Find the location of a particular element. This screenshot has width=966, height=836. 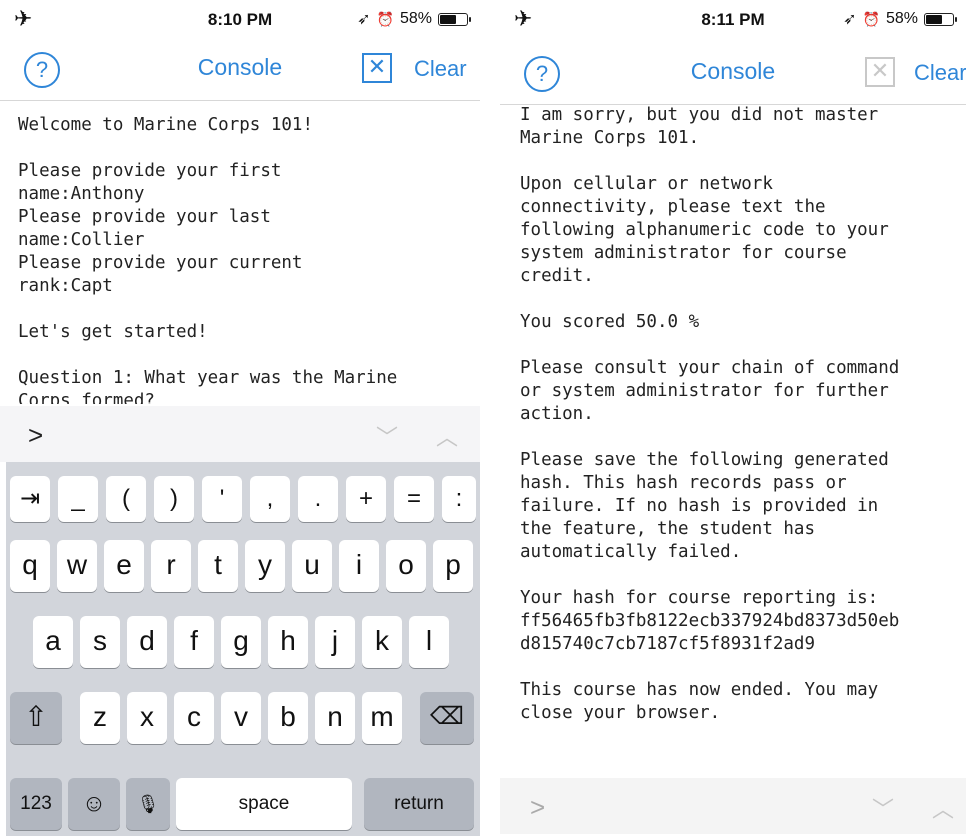

key-o: o is located at coordinates (406, 566).